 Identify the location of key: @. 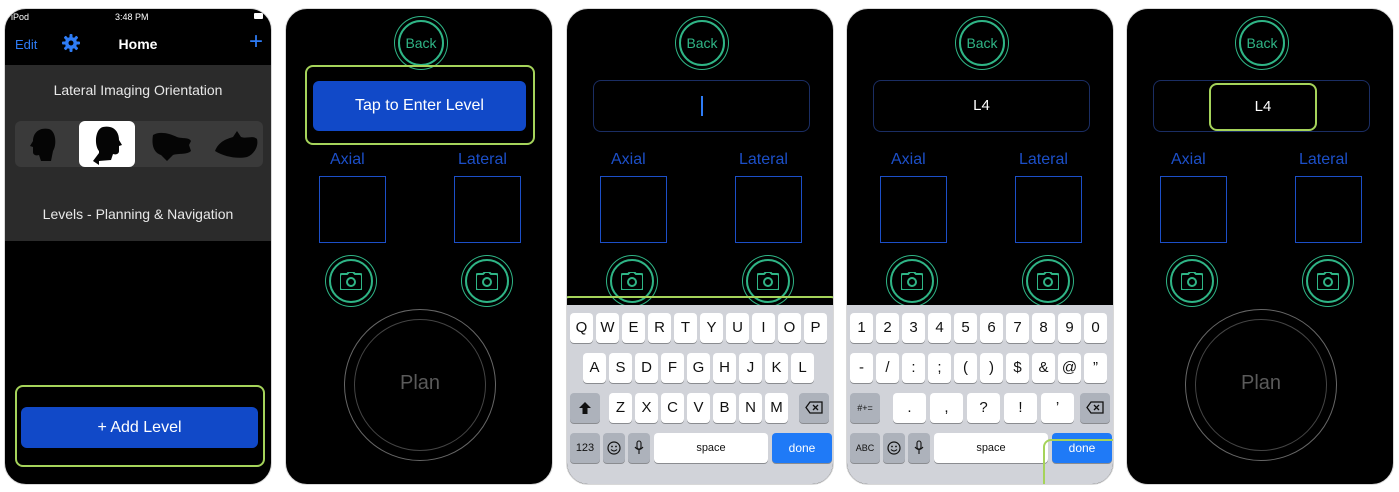
(1069, 368).